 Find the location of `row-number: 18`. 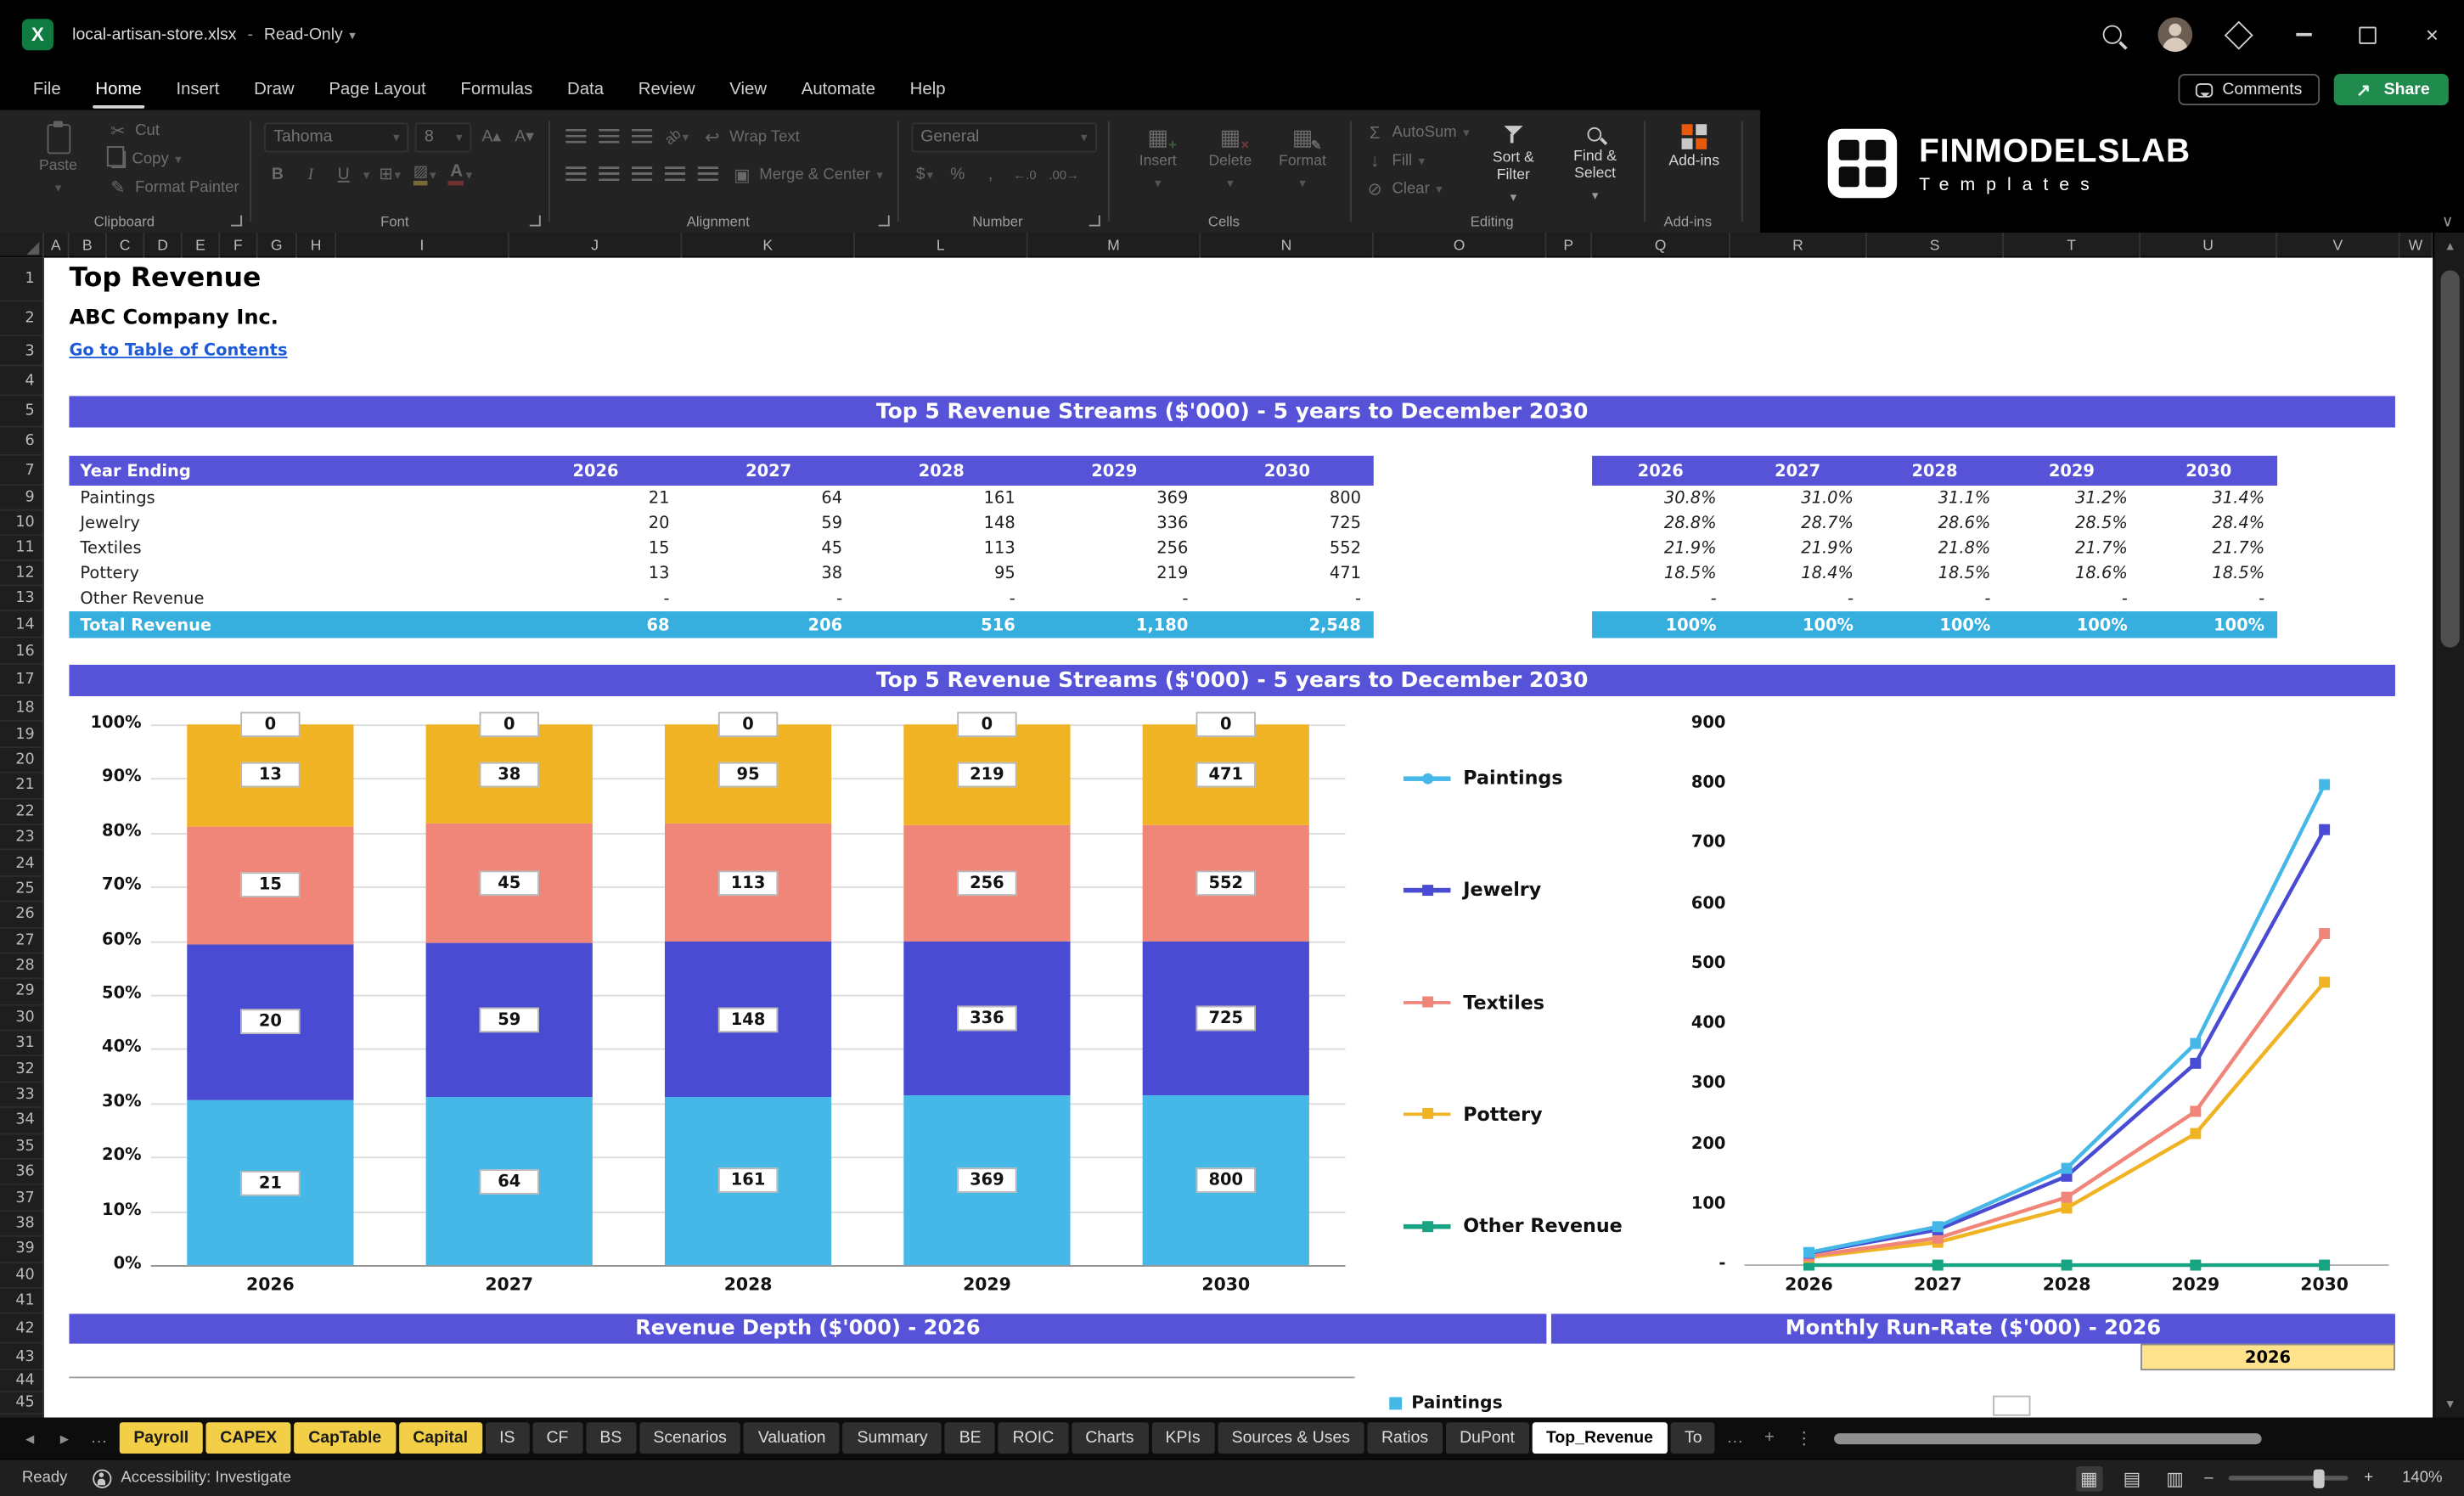

row-number: 18 is located at coordinates (21, 709).